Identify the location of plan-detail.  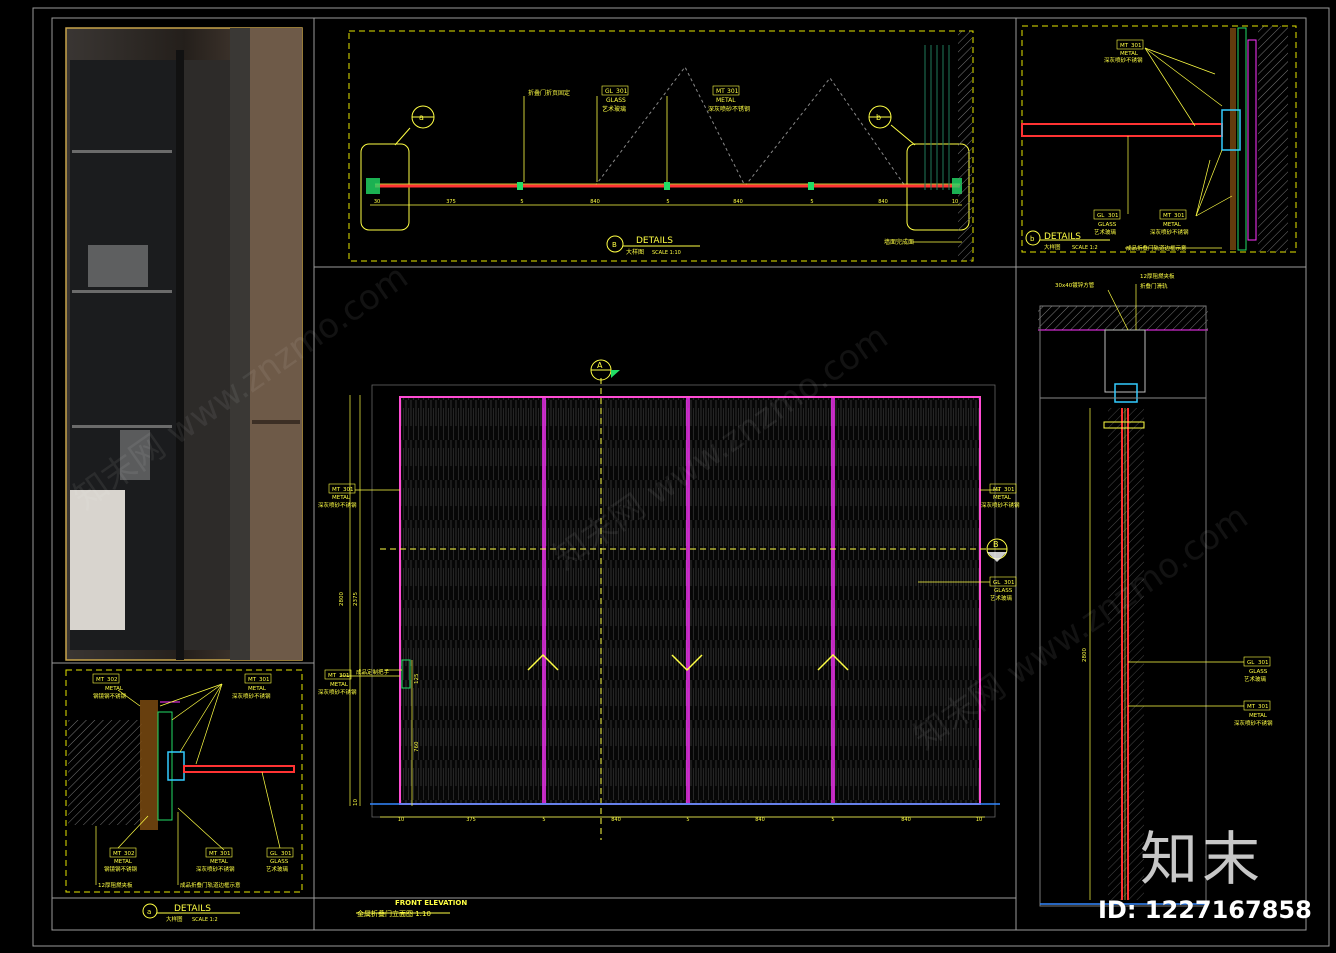
(661, 146).